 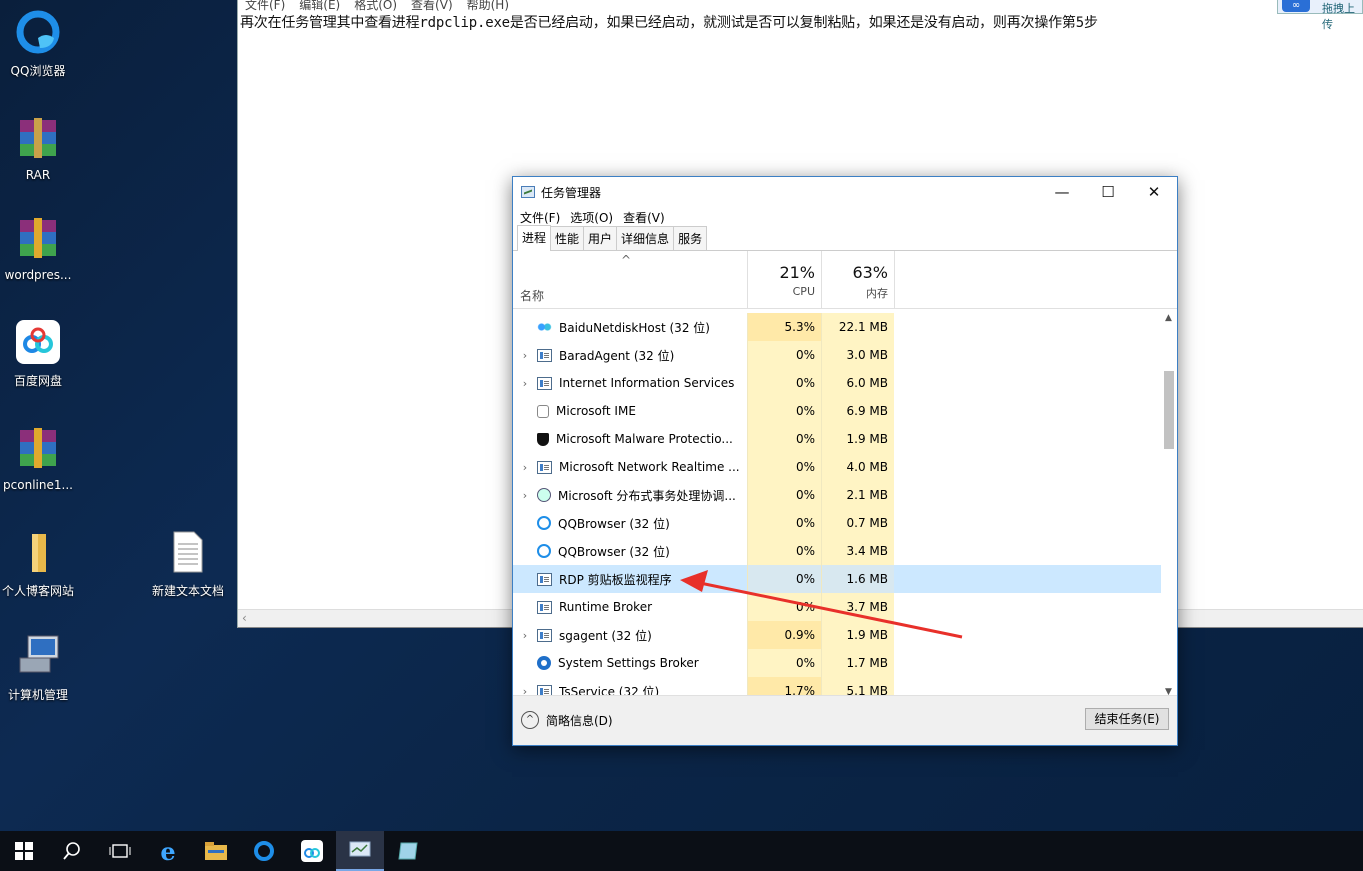 What do you see at coordinates (38, 70) in the screenshot?
I see `desktop-icon-label: QQ浏览器` at bounding box center [38, 70].